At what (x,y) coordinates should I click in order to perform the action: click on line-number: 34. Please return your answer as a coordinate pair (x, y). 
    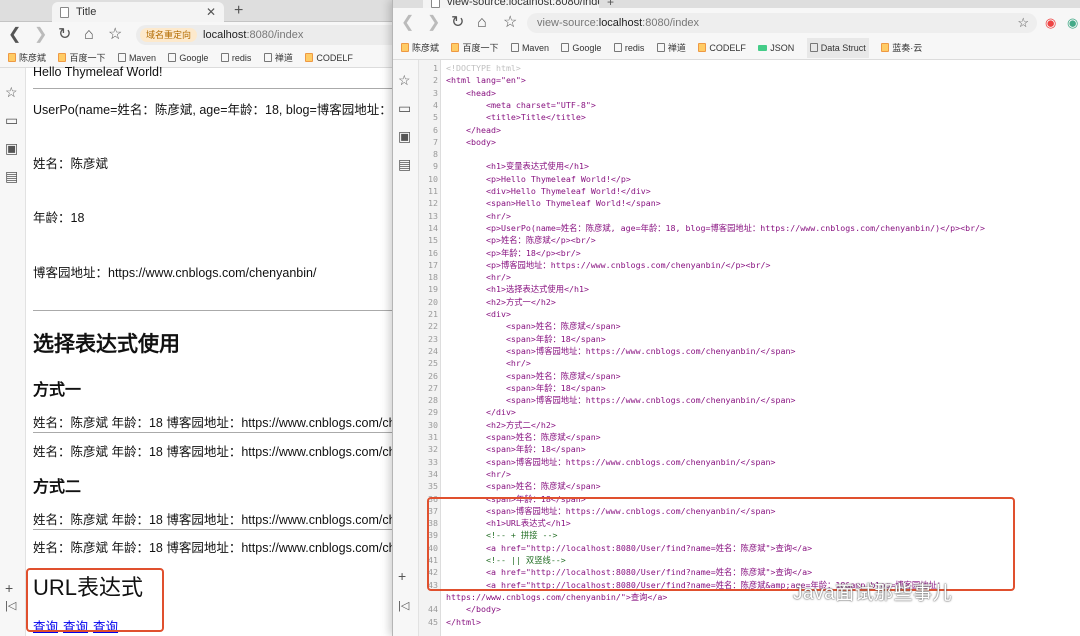
    Looking at the image, I should click on (433, 473).